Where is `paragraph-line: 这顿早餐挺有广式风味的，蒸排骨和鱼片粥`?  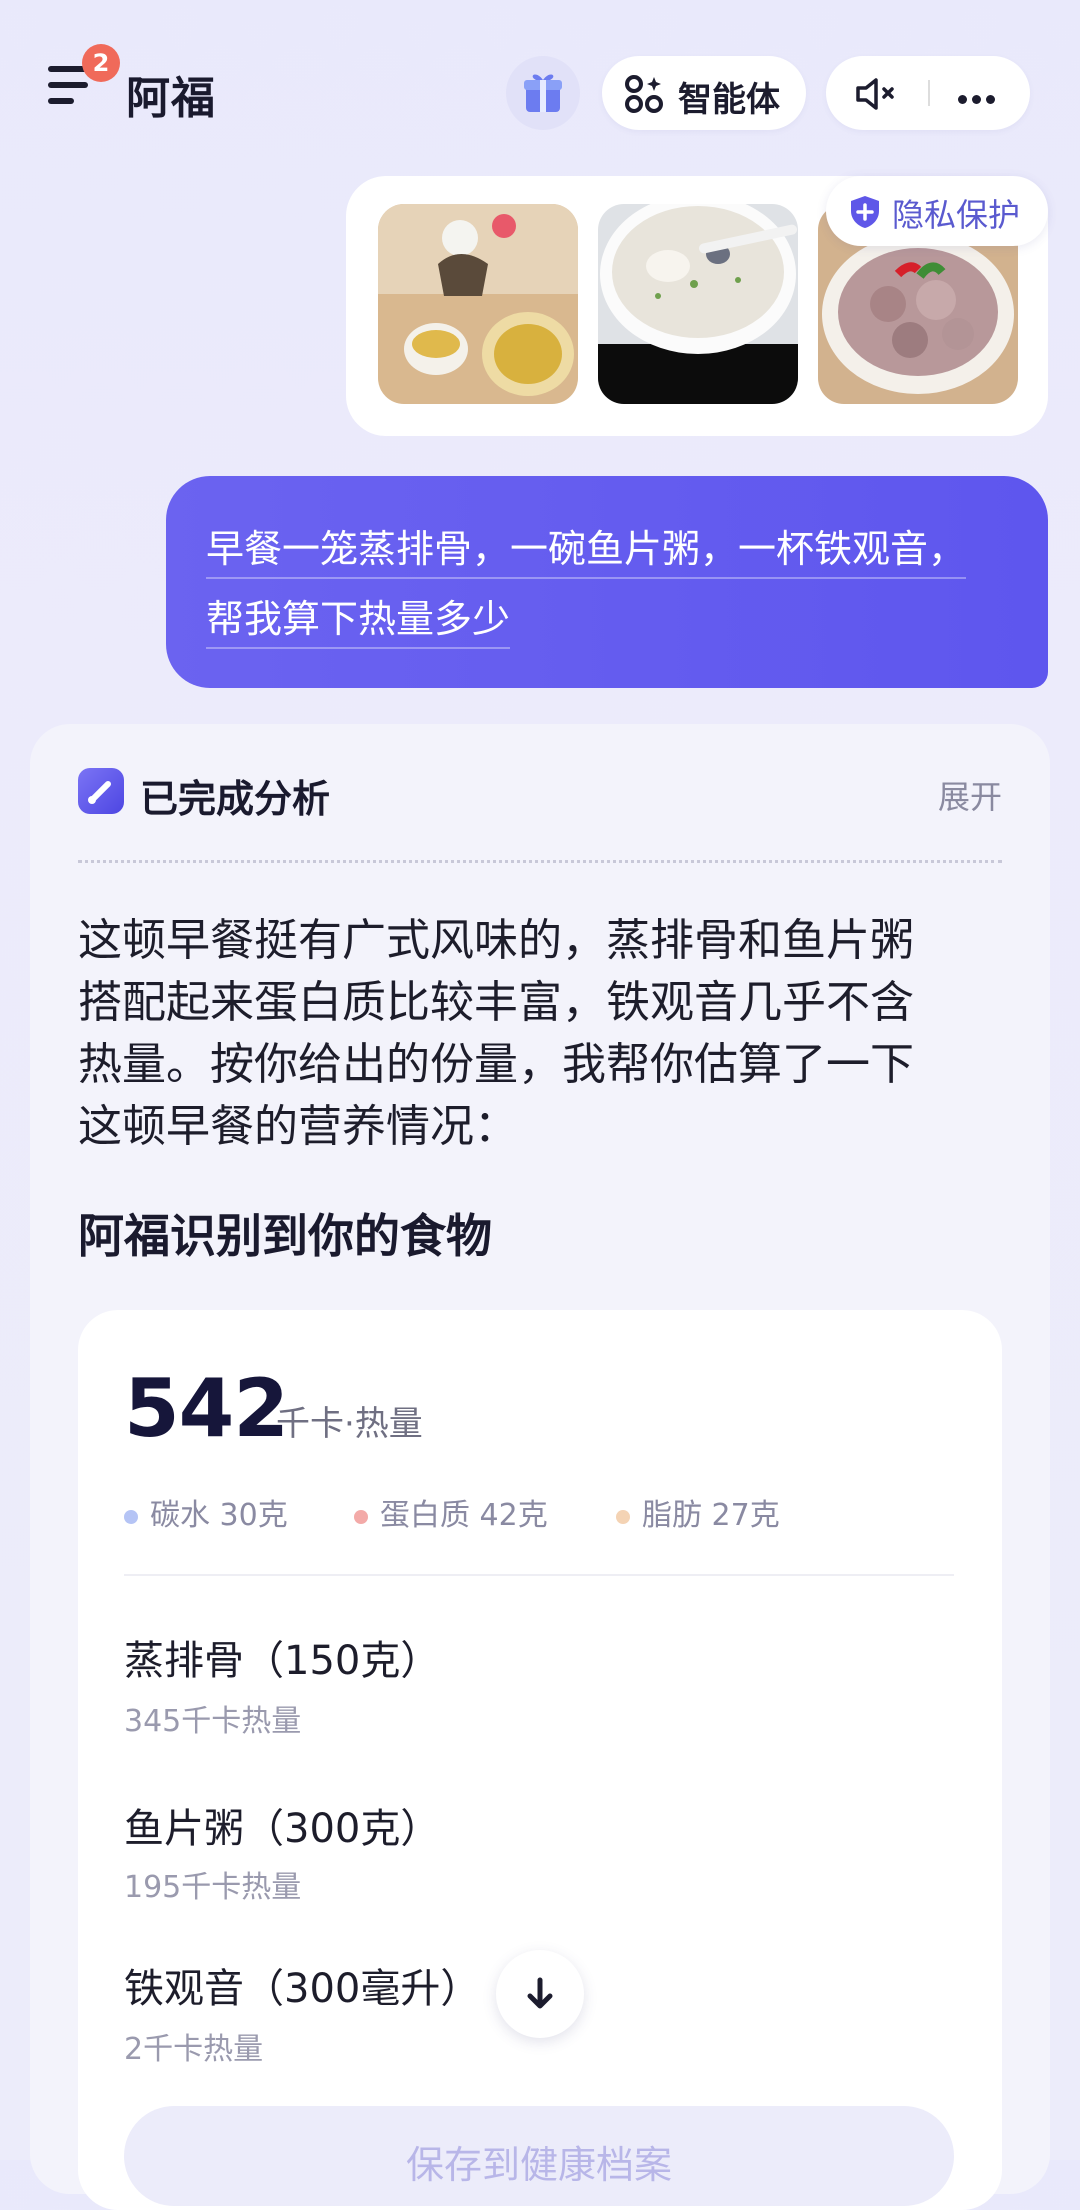
paragraph-line: 这顿早餐挺有广式风味的，蒸排骨和鱼片粥 is located at coordinates (496, 940).